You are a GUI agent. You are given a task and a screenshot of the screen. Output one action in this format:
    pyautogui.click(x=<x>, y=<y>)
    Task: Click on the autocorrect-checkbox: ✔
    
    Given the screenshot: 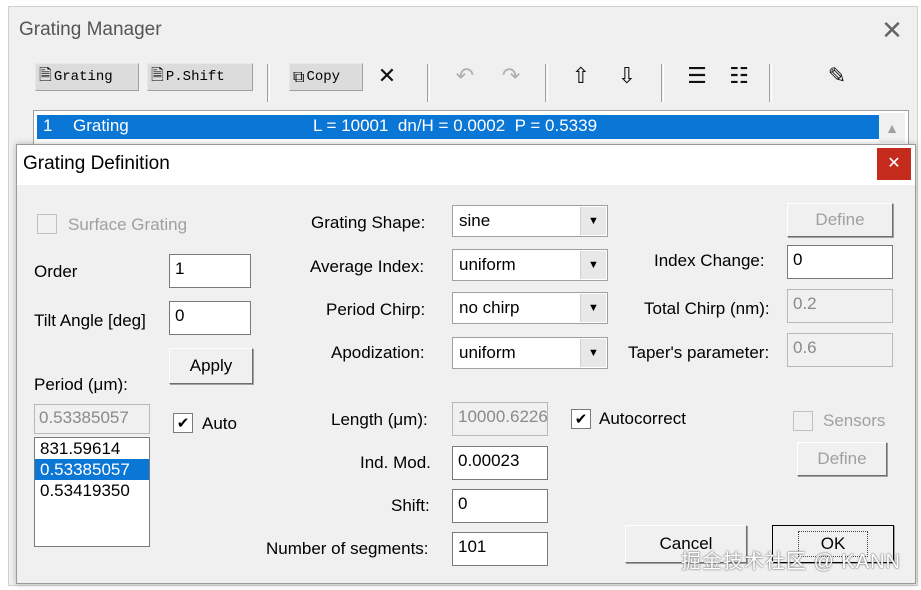 What is the action you would take?
    pyautogui.click(x=581, y=419)
    